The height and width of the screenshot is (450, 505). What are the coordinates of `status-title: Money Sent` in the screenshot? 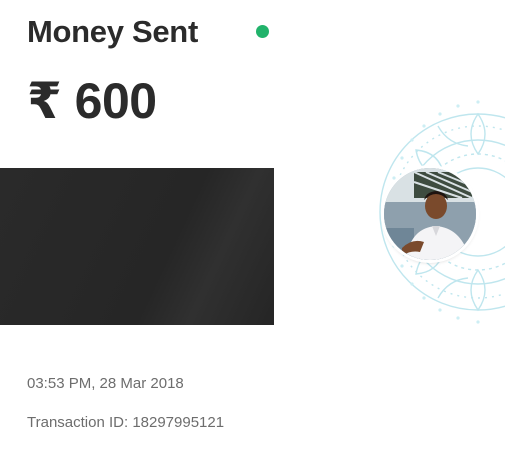 It's located at (112, 31).